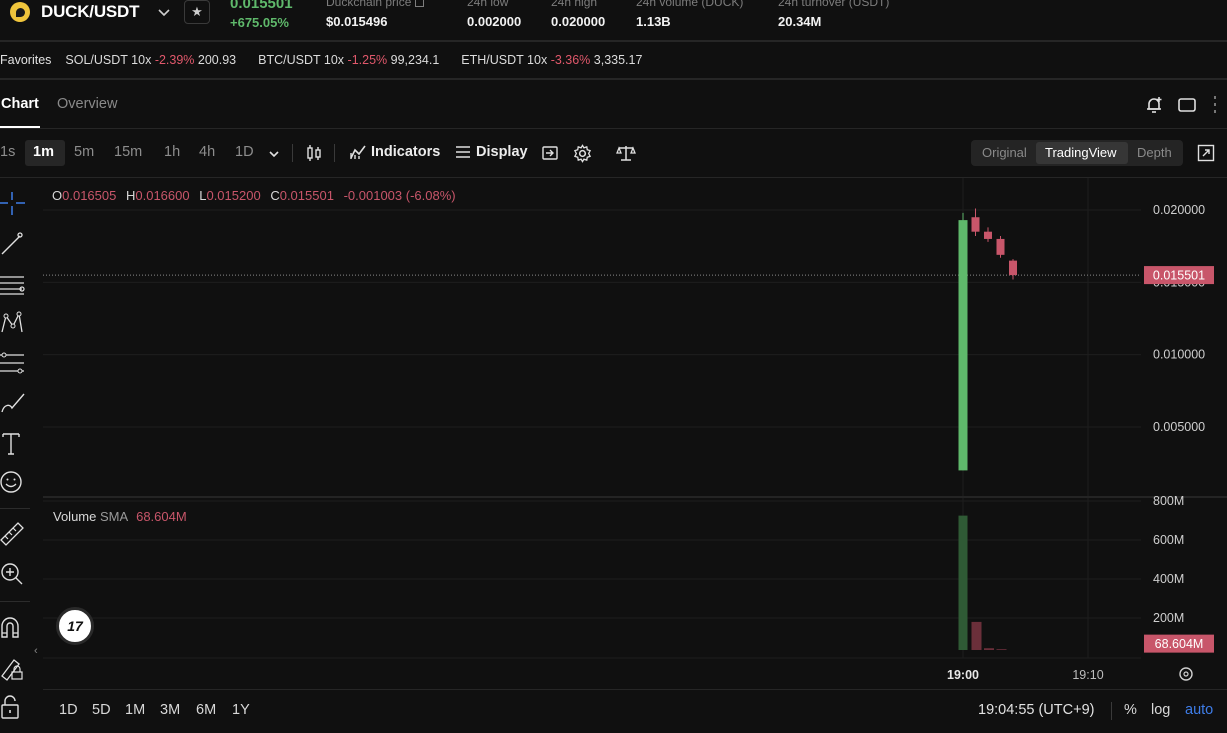 This screenshot has height=733, width=1227. I want to click on gear-icon, so click(582, 153).